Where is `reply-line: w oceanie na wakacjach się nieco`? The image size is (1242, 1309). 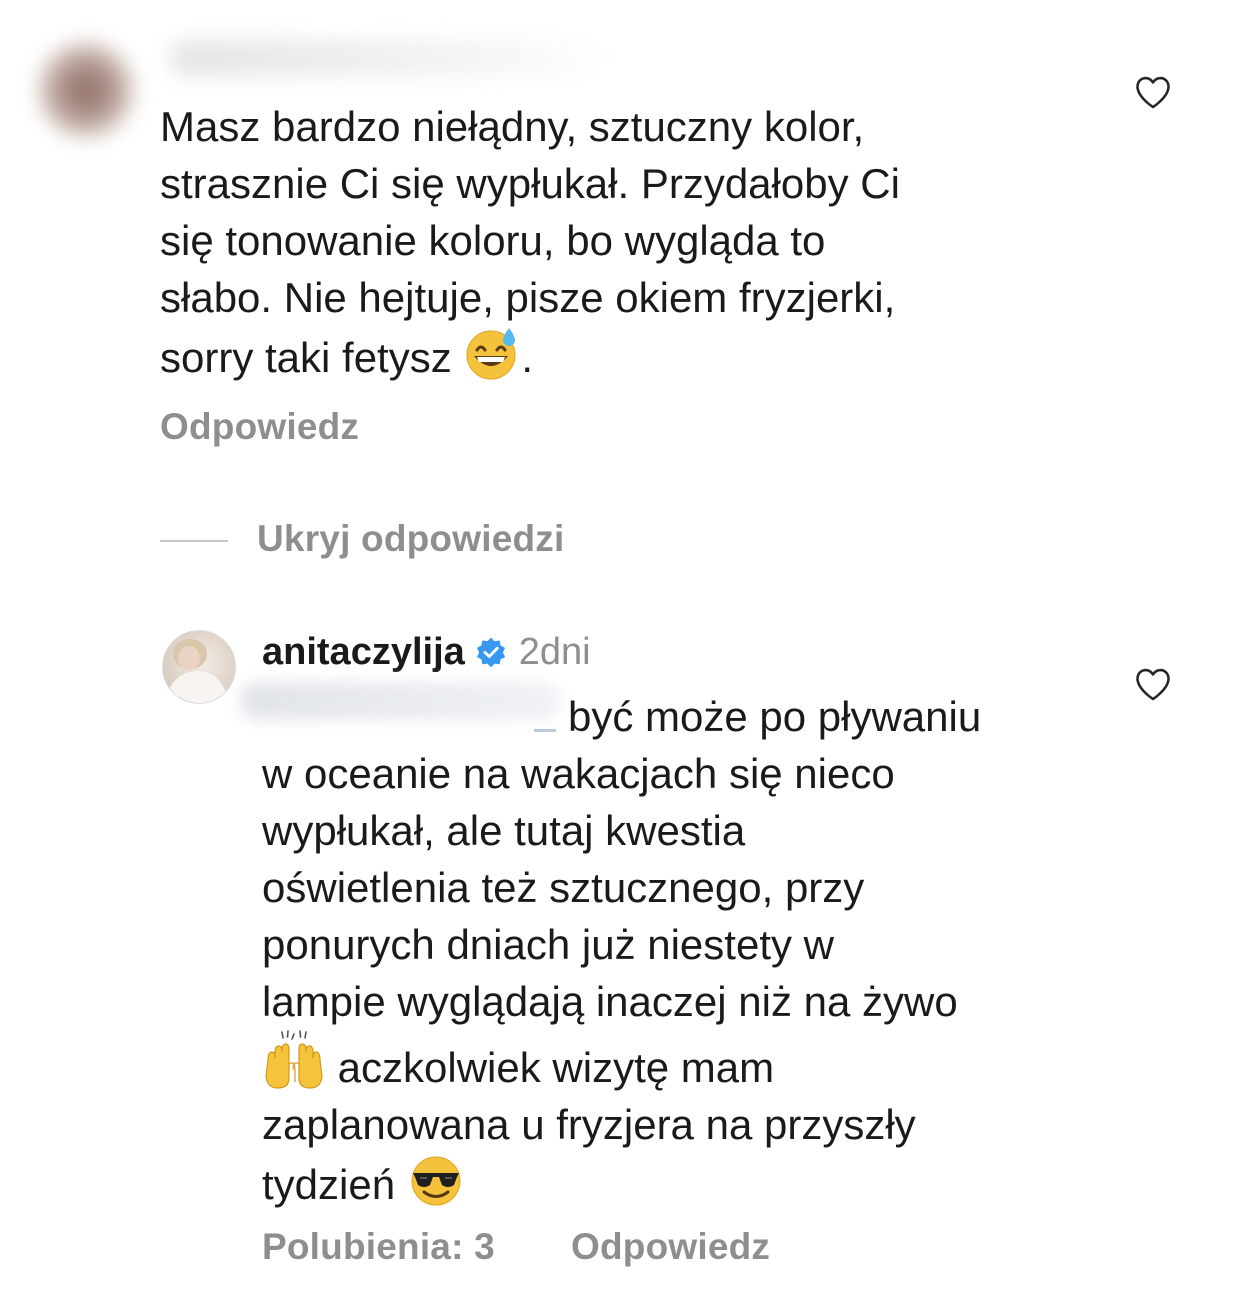
reply-line: w oceanie na wakacjach się nieco is located at coordinates (578, 773).